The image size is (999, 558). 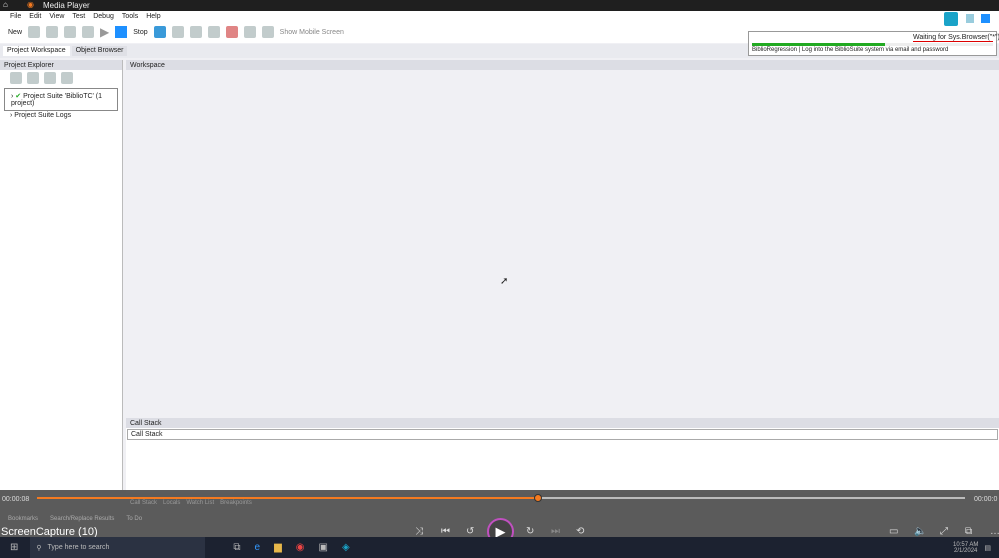 What do you see at coordinates (57, 100) in the screenshot?
I see `tree-item-label: Project Suite 'BiblioTC' (1 project)` at bounding box center [57, 100].